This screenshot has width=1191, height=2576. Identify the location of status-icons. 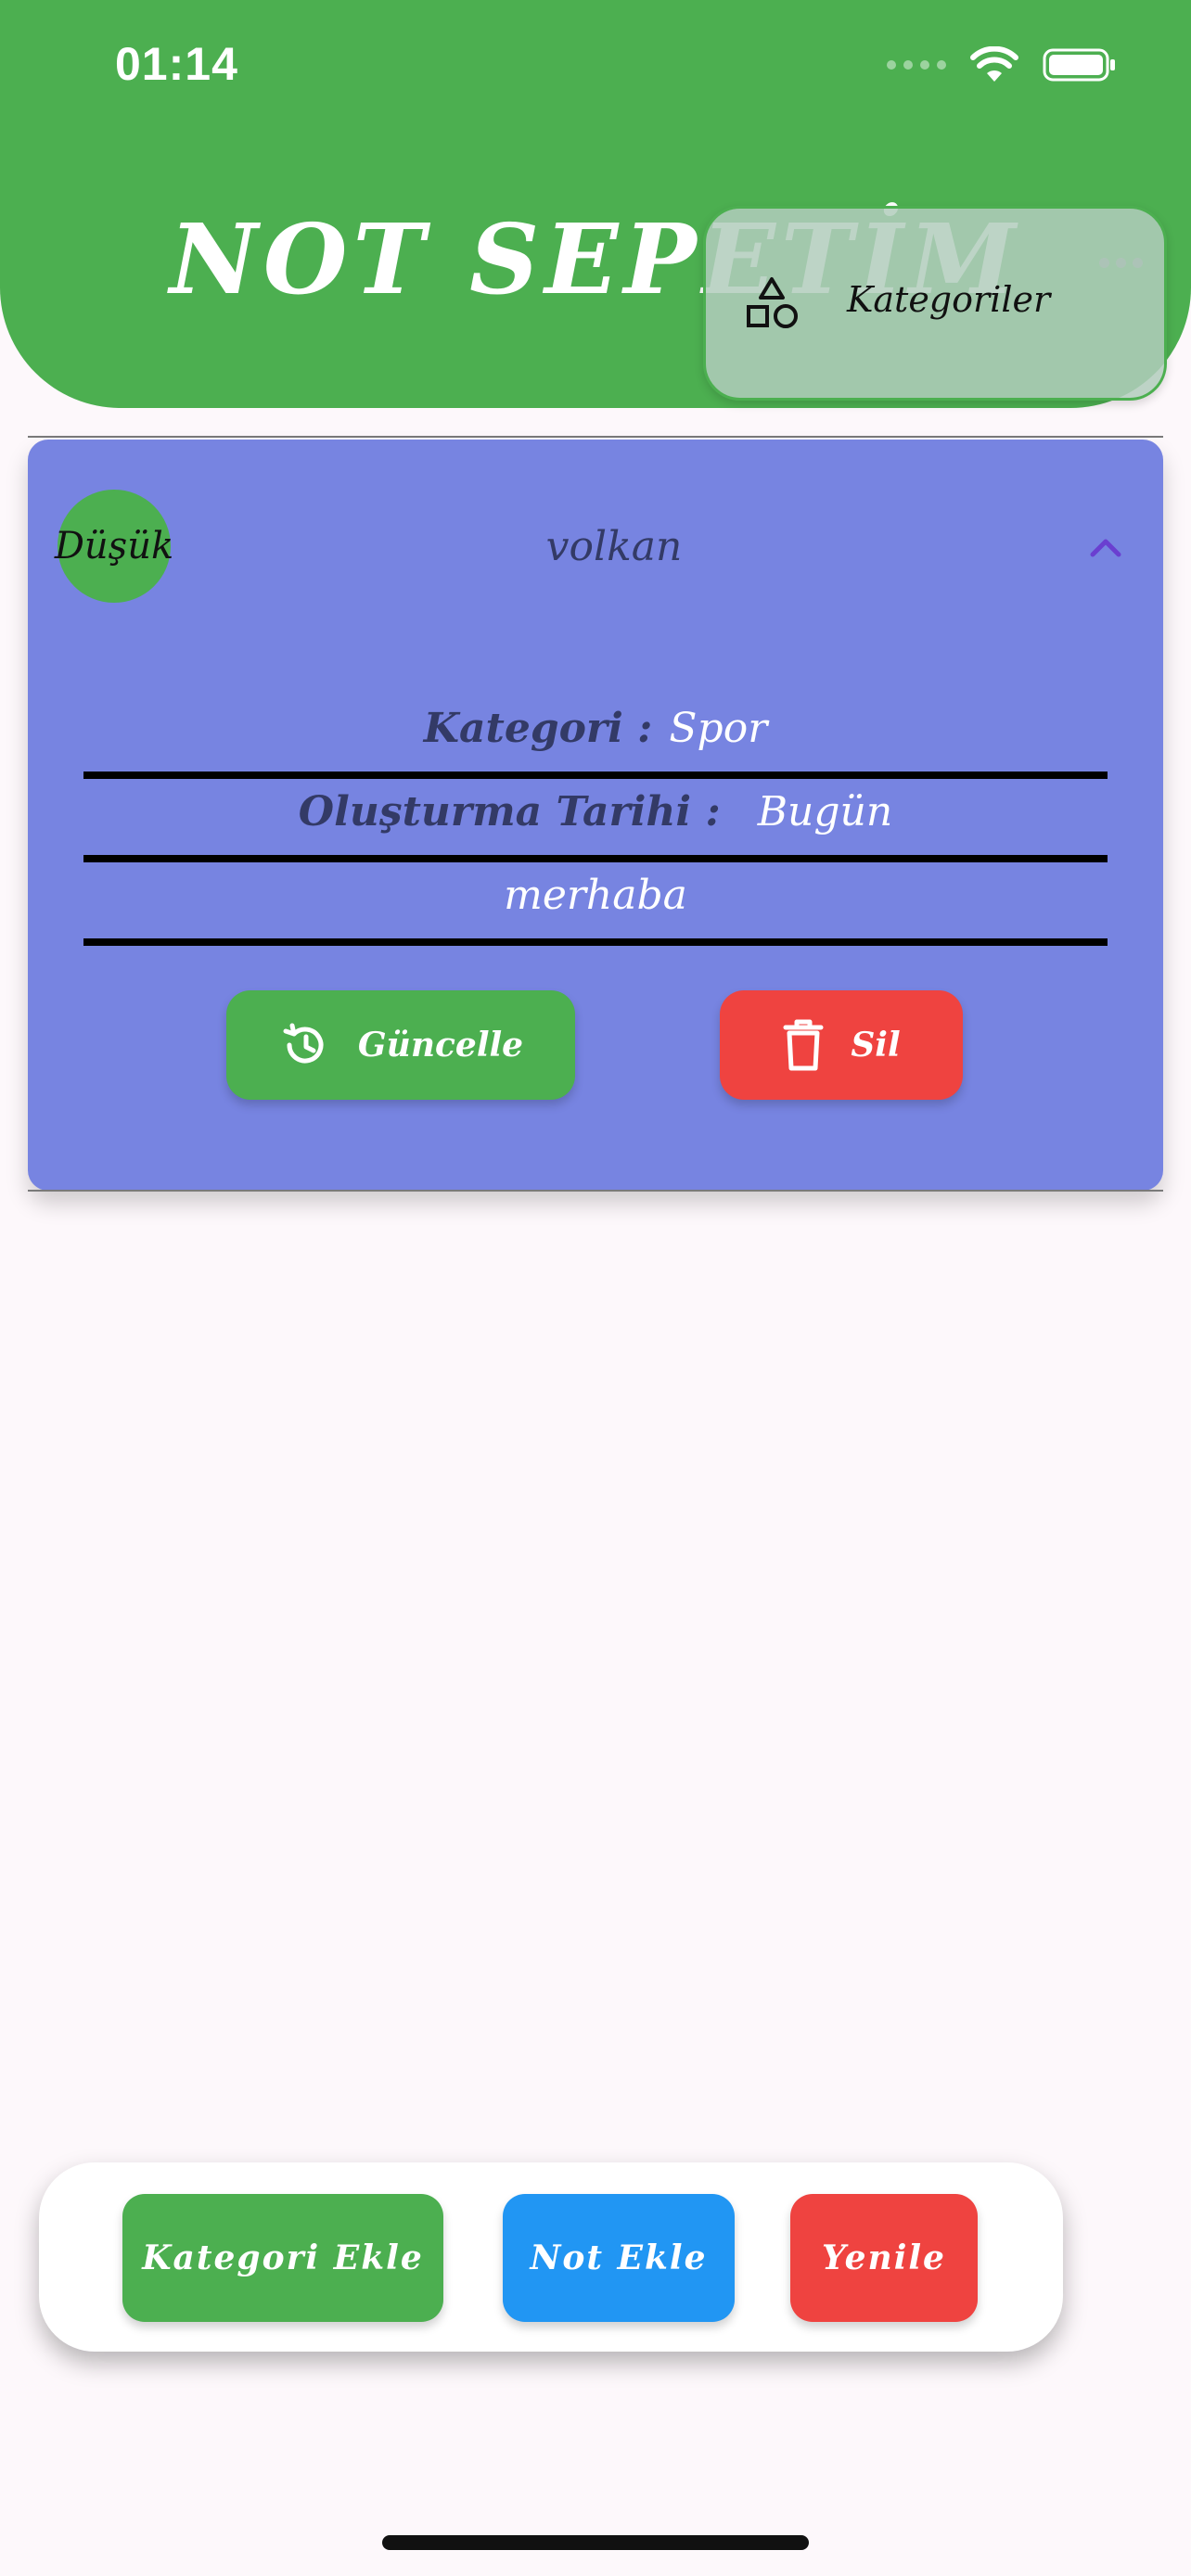
(1002, 64).